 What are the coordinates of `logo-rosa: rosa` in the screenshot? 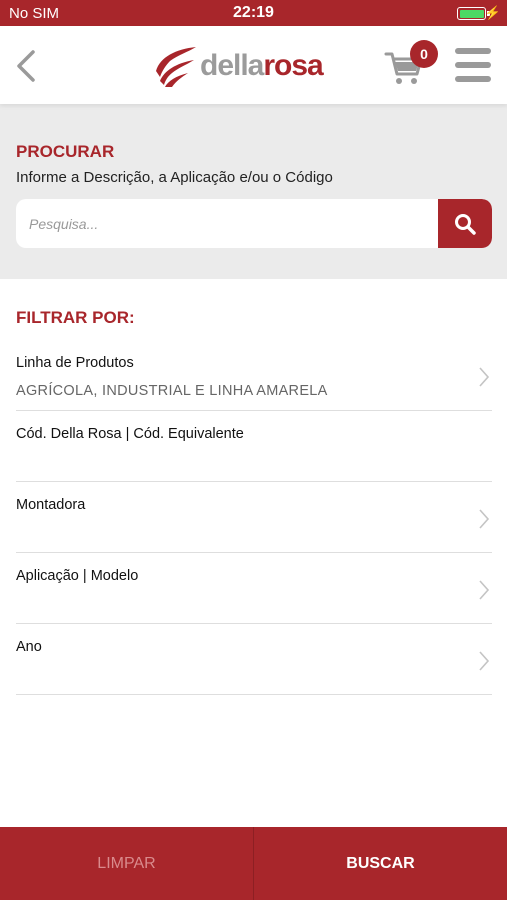 It's located at (293, 65).